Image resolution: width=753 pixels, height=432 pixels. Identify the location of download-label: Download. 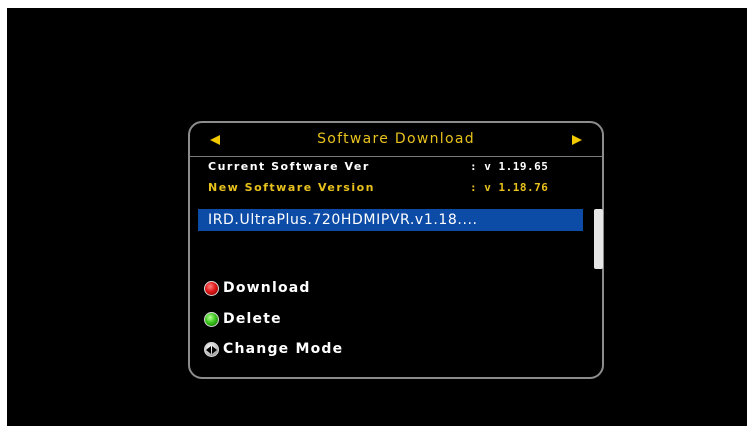
(267, 288).